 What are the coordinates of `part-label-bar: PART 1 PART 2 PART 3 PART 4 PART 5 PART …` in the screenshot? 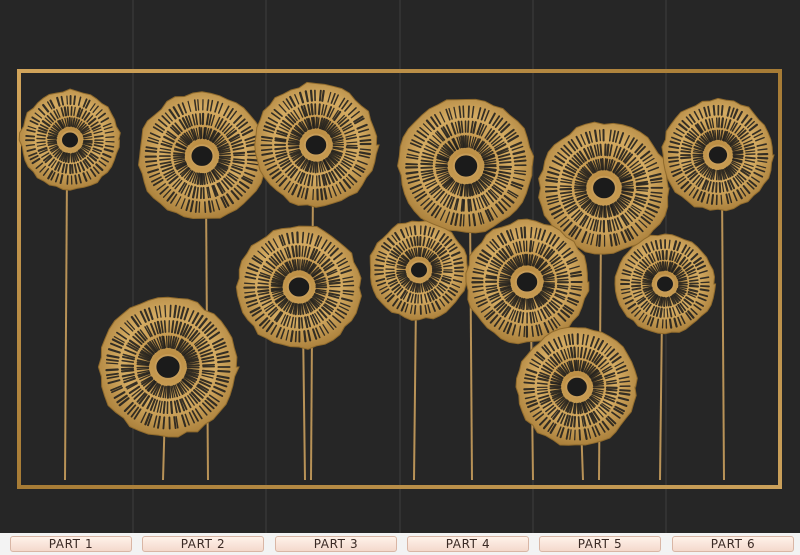 It's located at (400, 544).